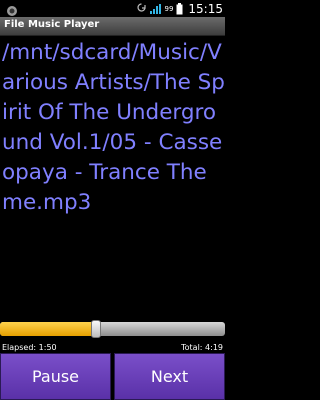 This screenshot has width=320, height=400. I want to click on title-bar: File Music Player, so click(112, 26).